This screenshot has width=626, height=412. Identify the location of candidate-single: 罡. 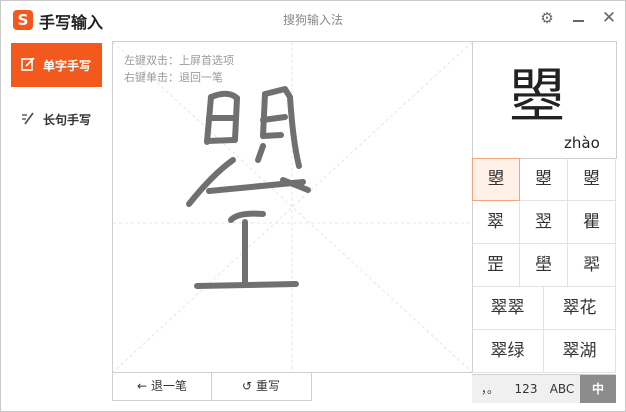
(496, 265).